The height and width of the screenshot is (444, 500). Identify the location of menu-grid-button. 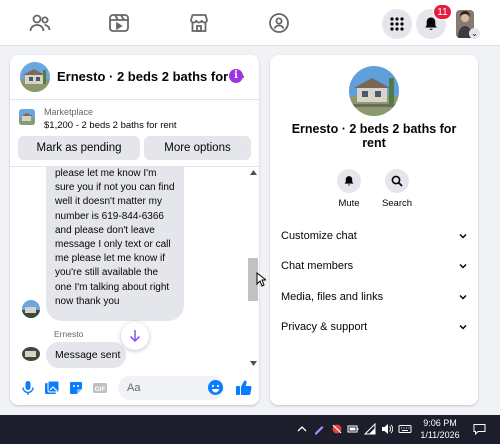
(397, 24).